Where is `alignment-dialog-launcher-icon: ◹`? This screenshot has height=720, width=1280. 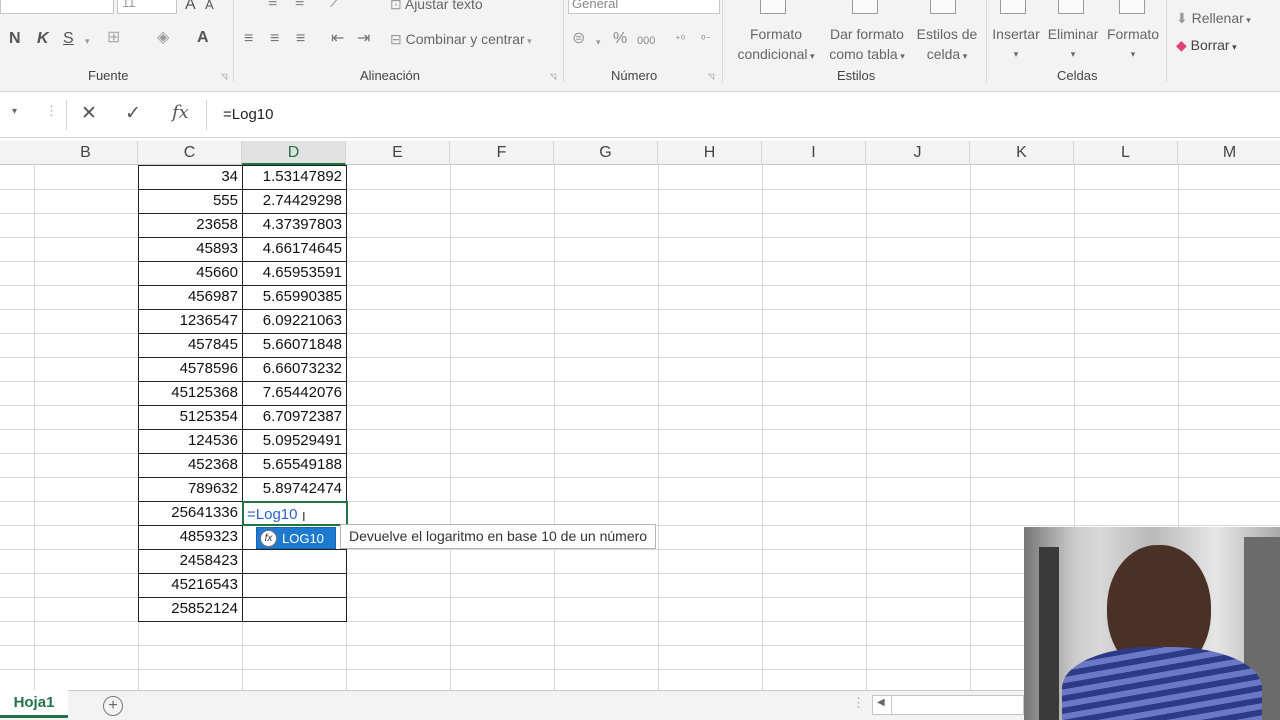 alignment-dialog-launcher-icon: ◹ is located at coordinates (553, 76).